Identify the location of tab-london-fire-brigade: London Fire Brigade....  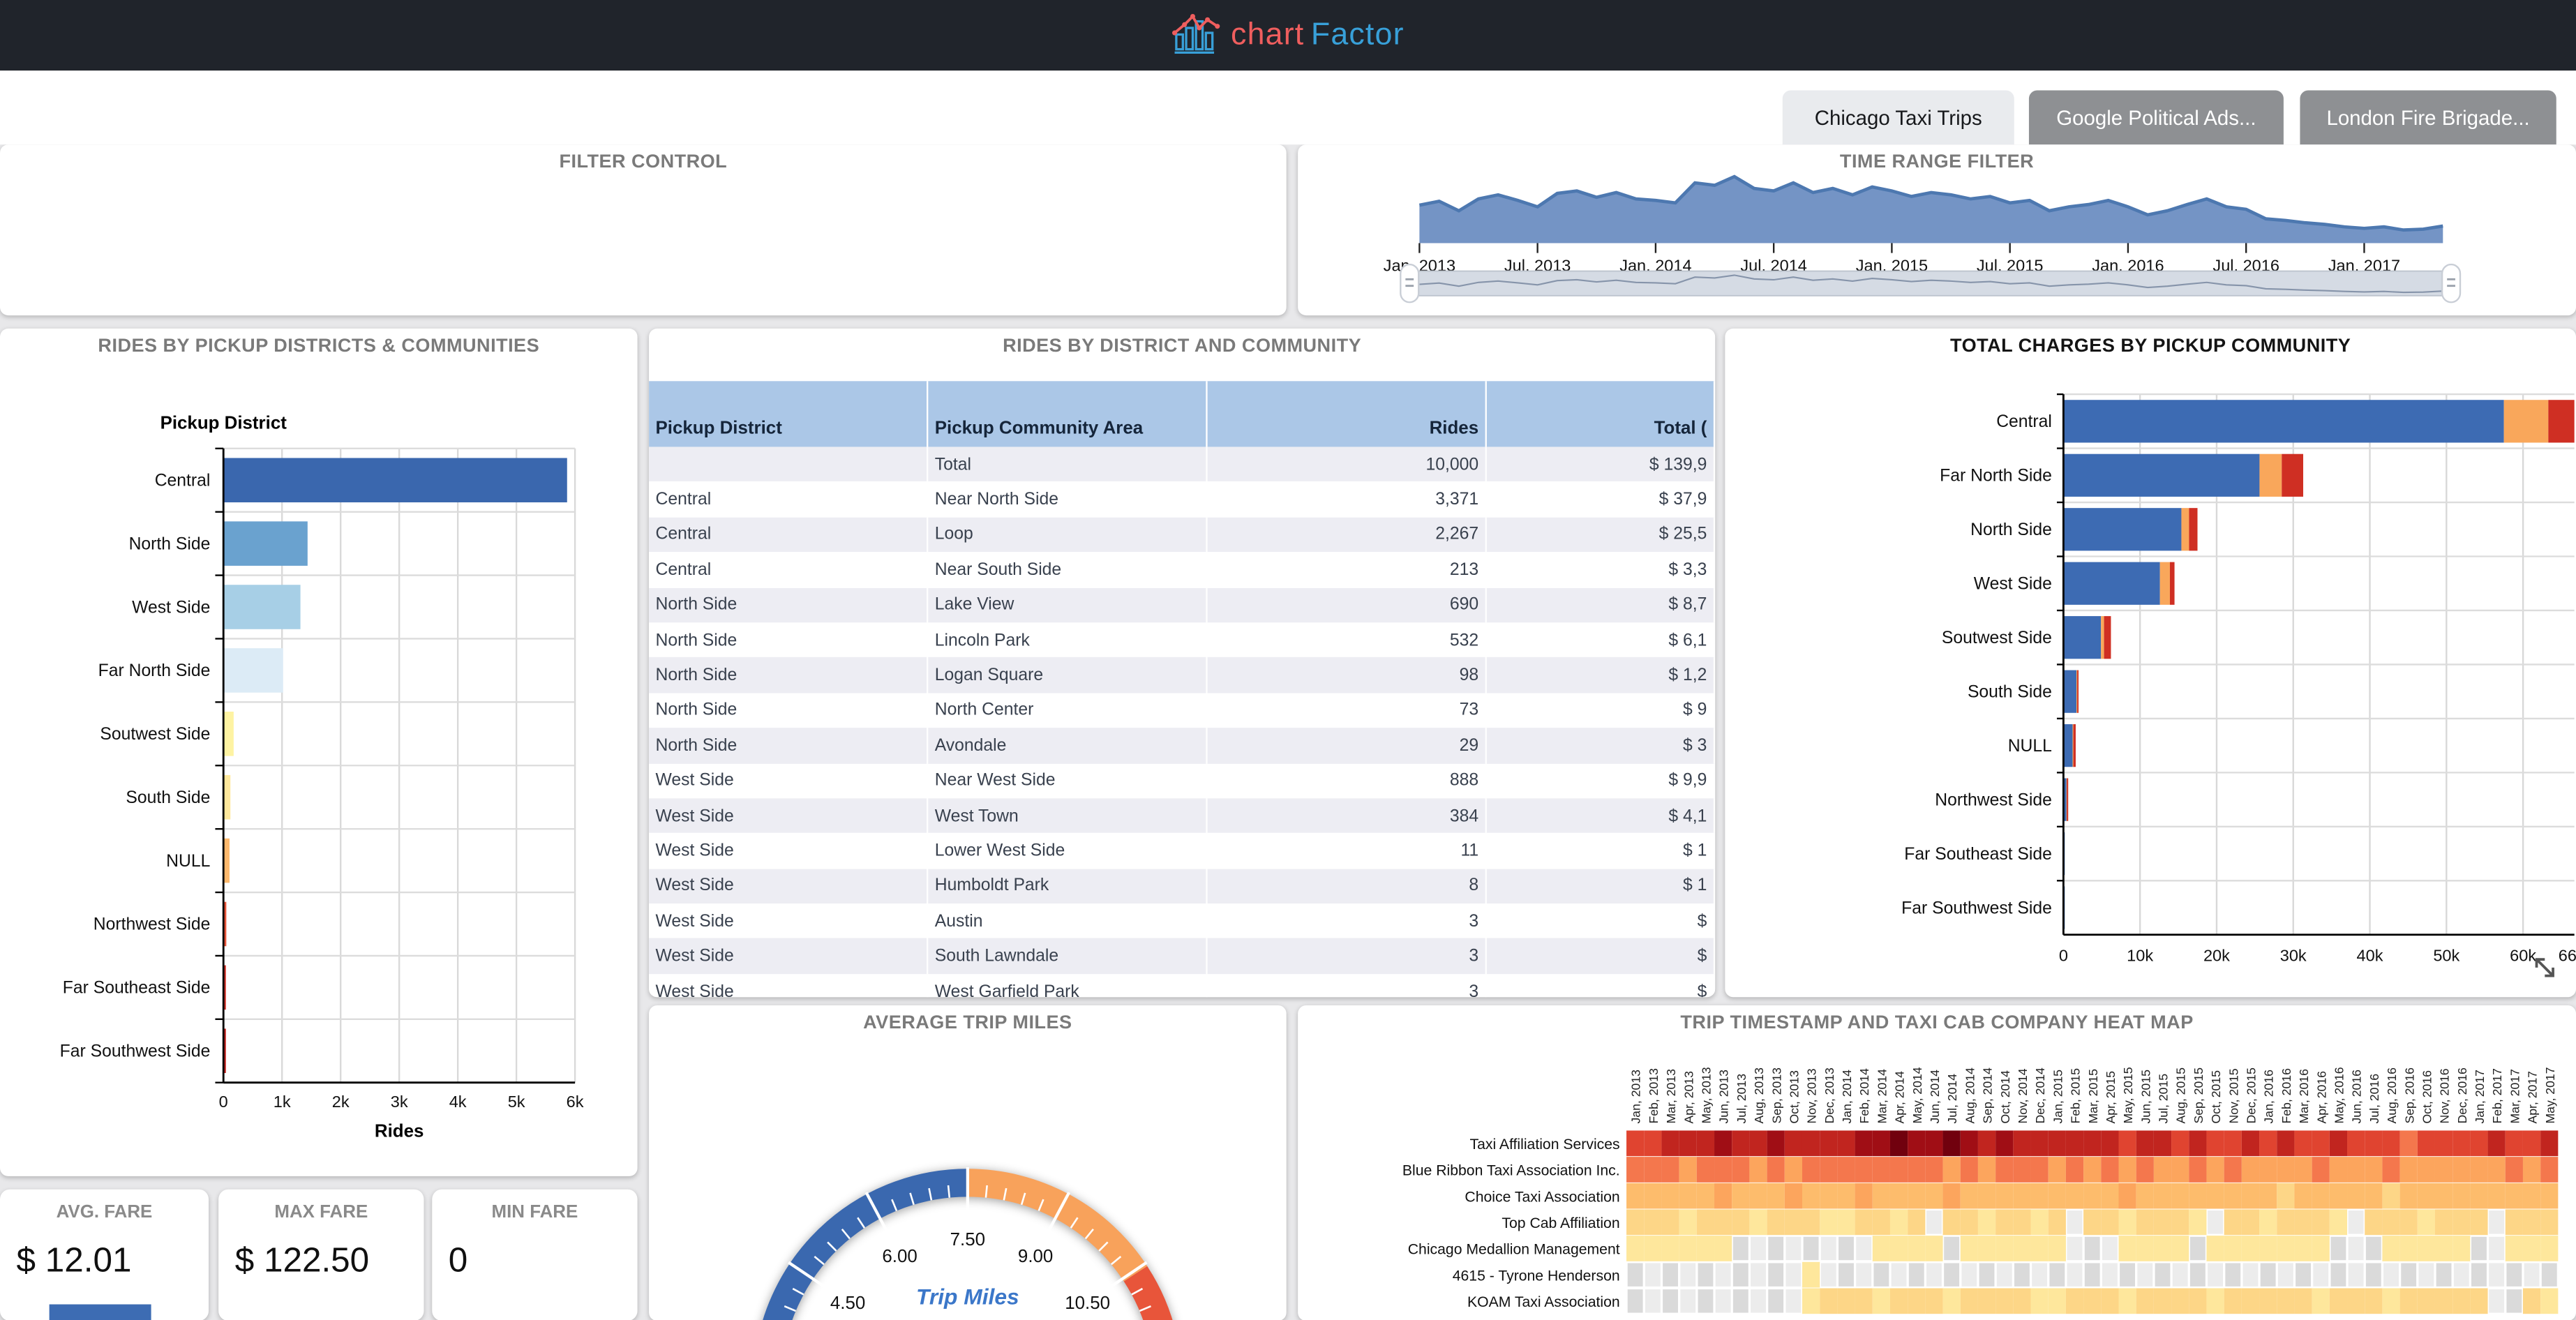
(2428, 117).